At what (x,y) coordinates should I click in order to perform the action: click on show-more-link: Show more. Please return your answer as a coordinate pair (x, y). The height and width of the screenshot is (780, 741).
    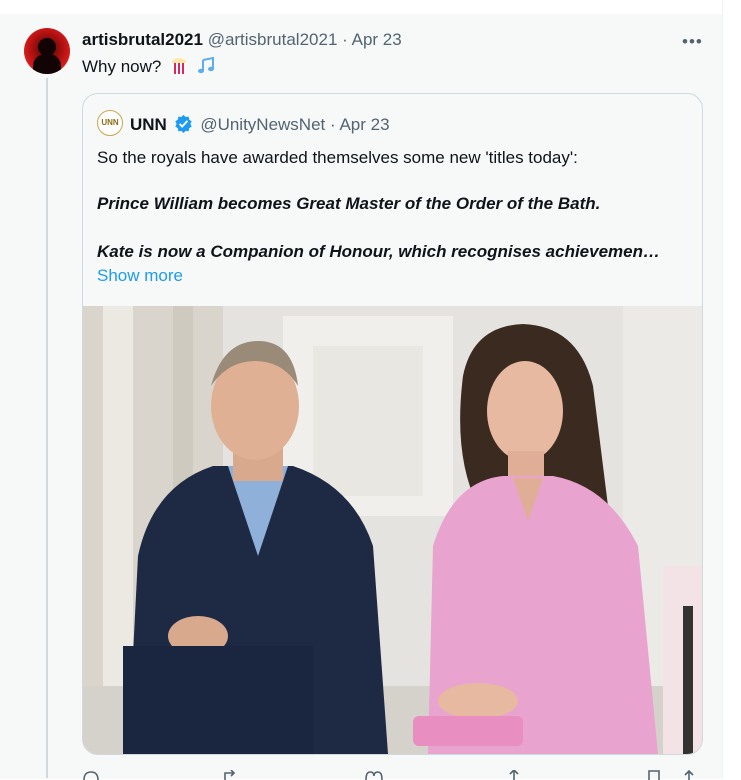
    Looking at the image, I should click on (140, 276).